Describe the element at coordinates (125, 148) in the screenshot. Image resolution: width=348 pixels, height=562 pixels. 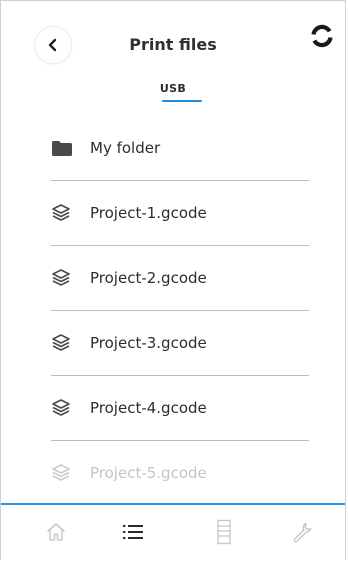
I see `file-name: My folder` at that location.